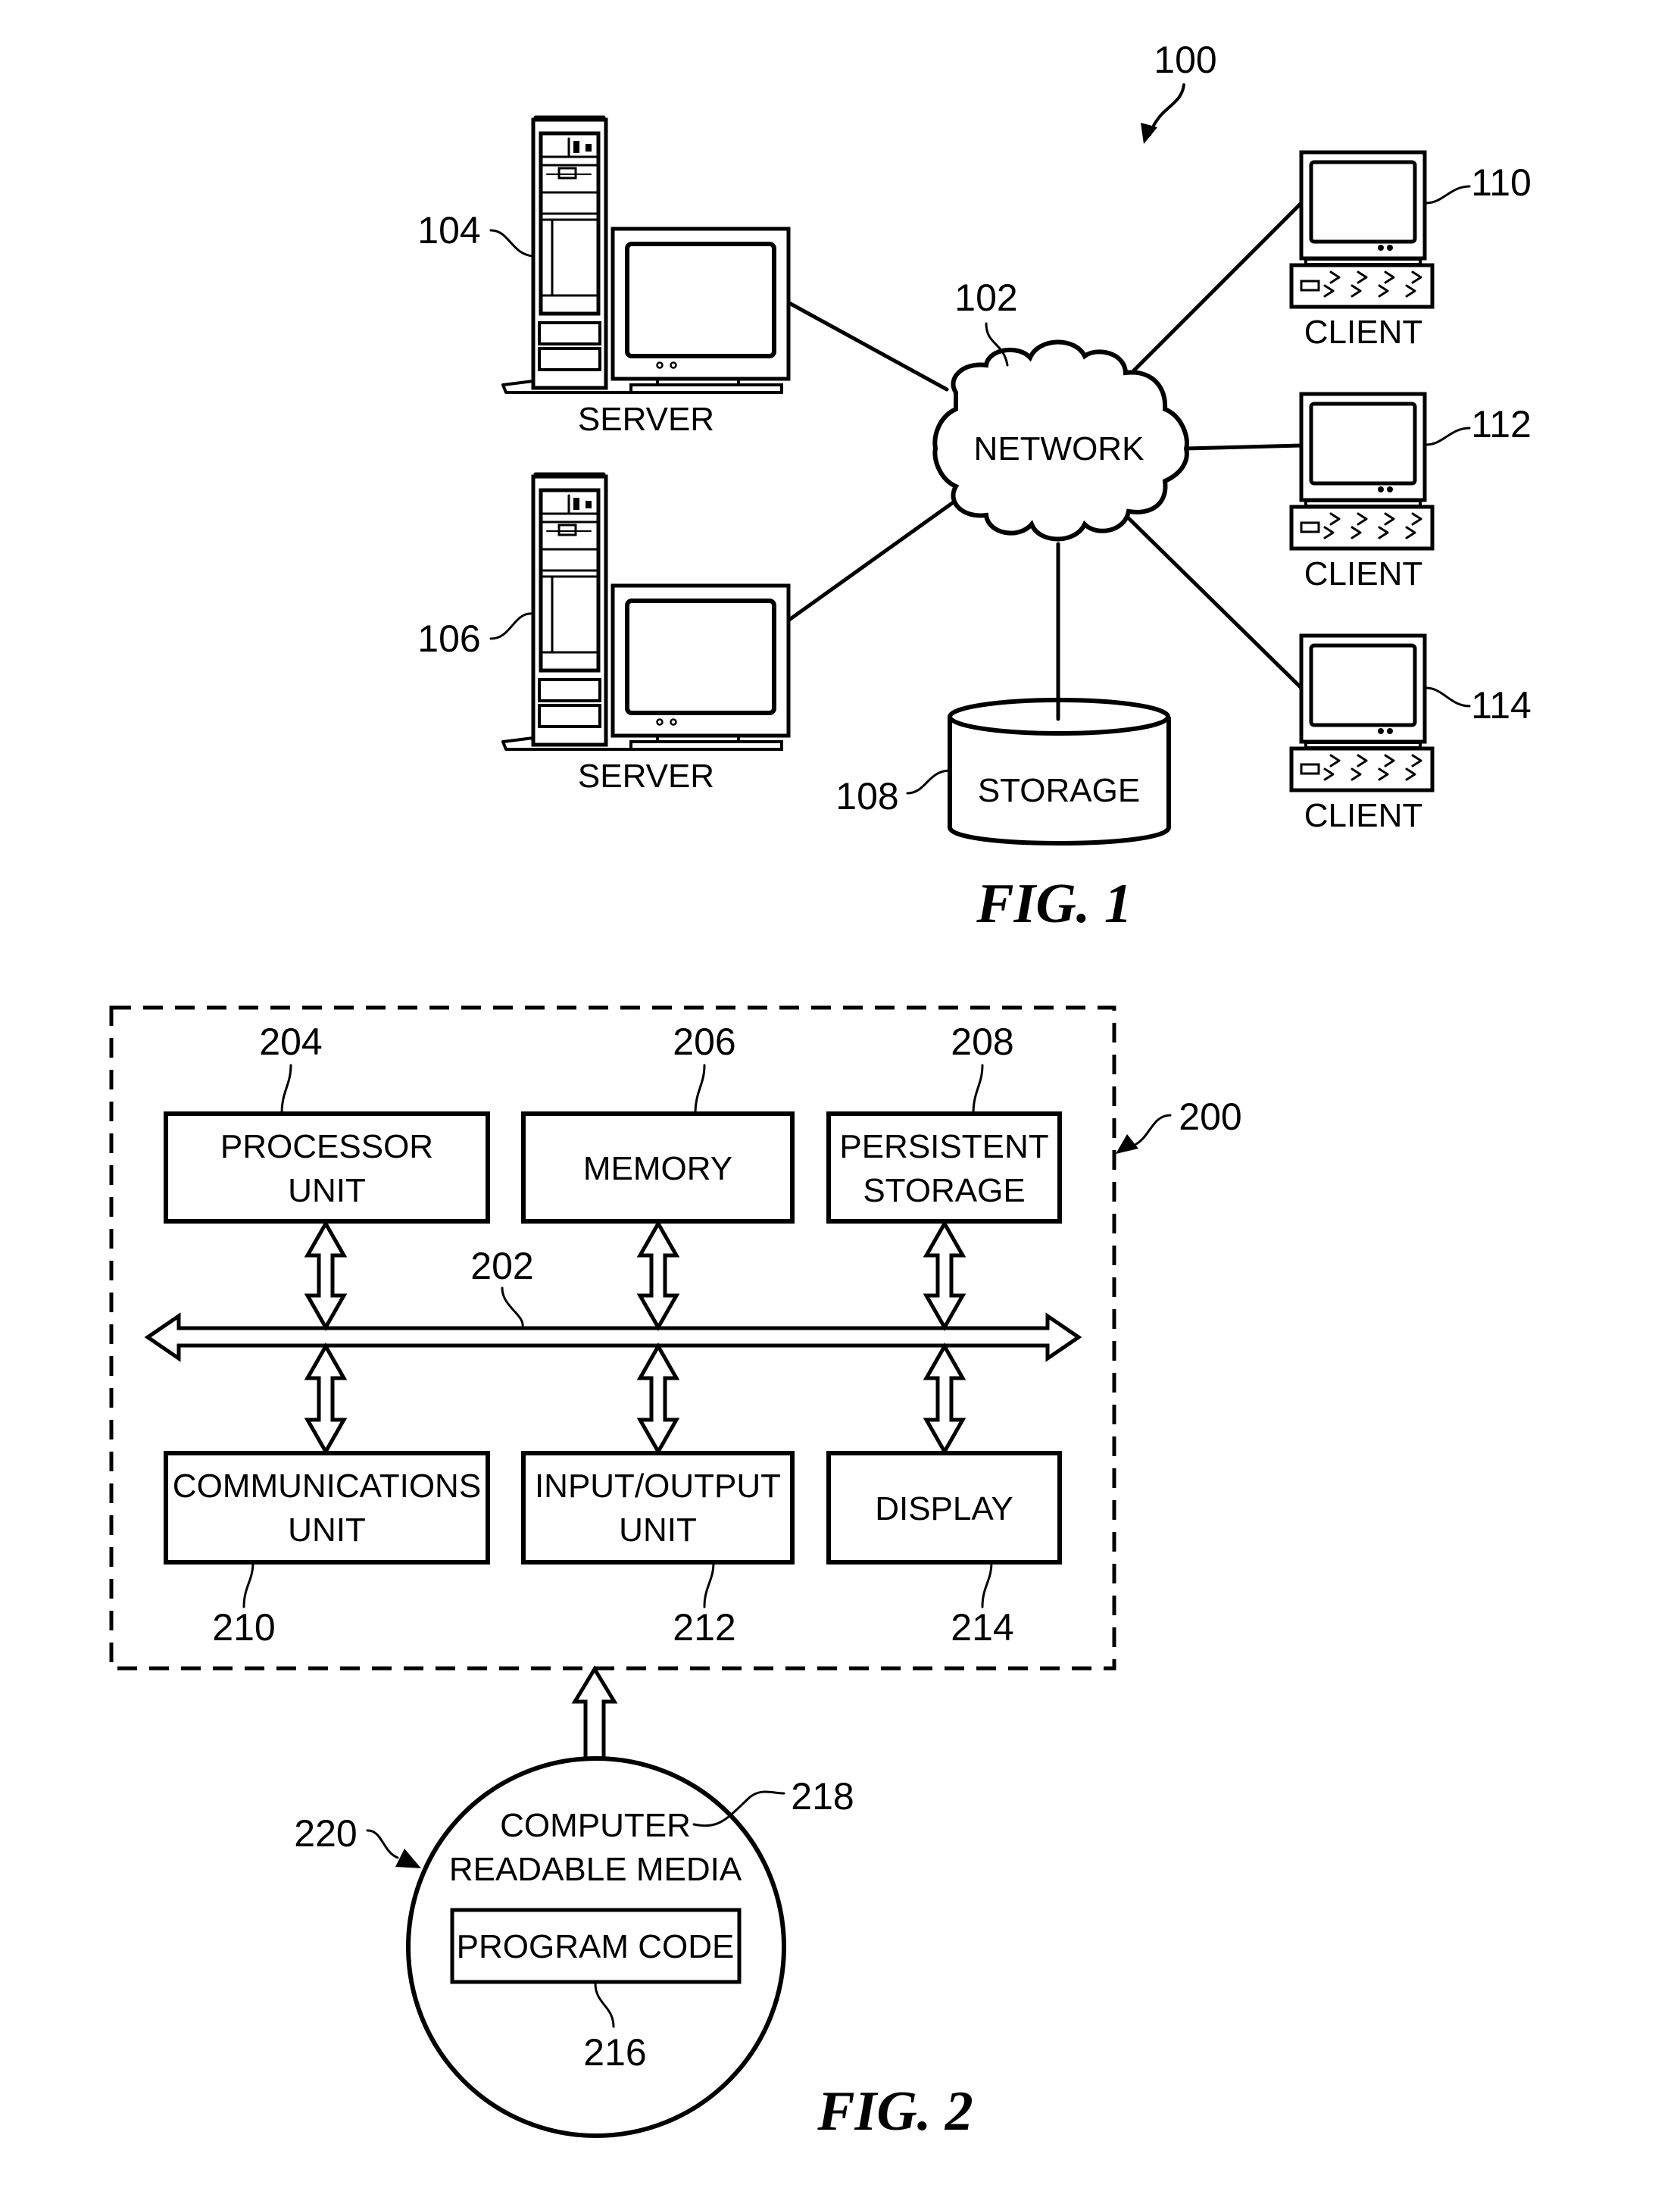 This screenshot has height=2185, width=1680. What do you see at coordinates (658, 1486) in the screenshot?
I see `component-label-line1: INPUT/OUTPUT` at bounding box center [658, 1486].